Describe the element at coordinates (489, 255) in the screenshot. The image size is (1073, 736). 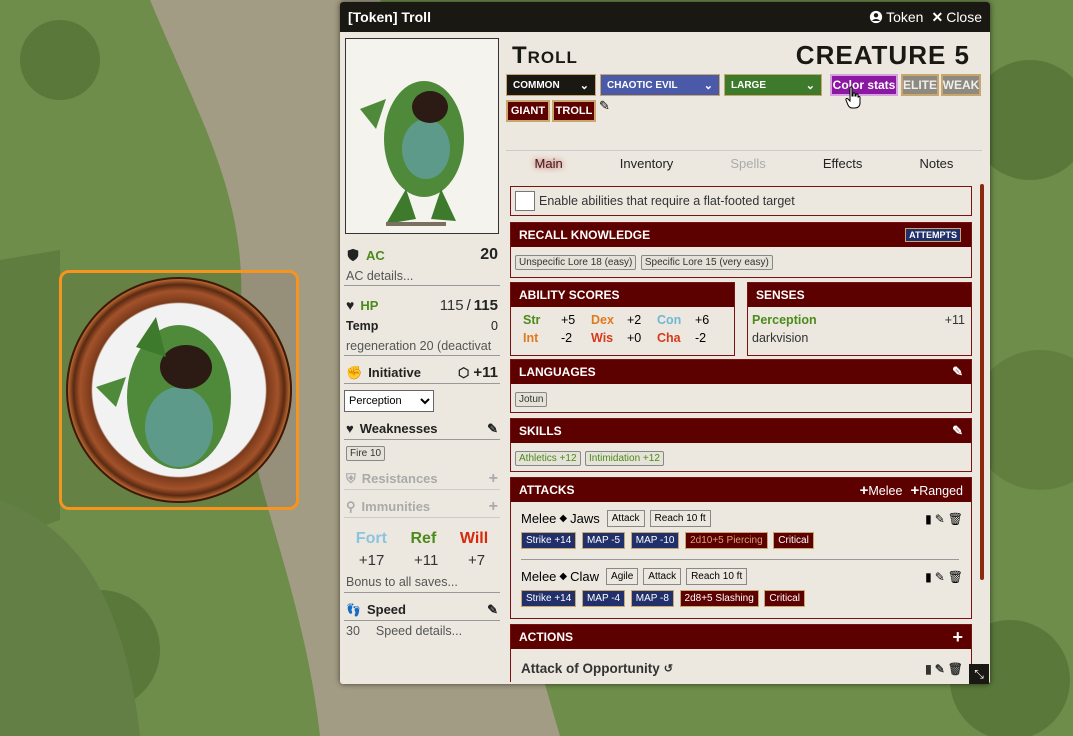
I see `ac-value: 20` at that location.